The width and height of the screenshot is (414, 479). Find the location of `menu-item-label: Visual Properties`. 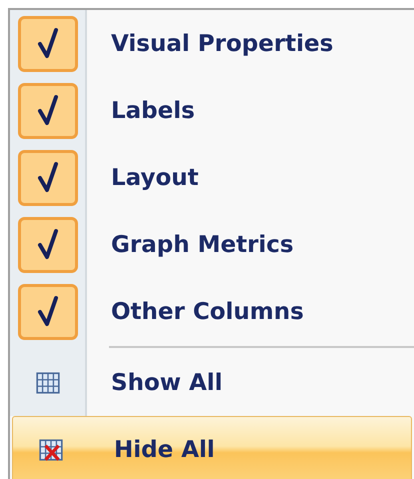

menu-item-label: Visual Properties is located at coordinates (222, 43).